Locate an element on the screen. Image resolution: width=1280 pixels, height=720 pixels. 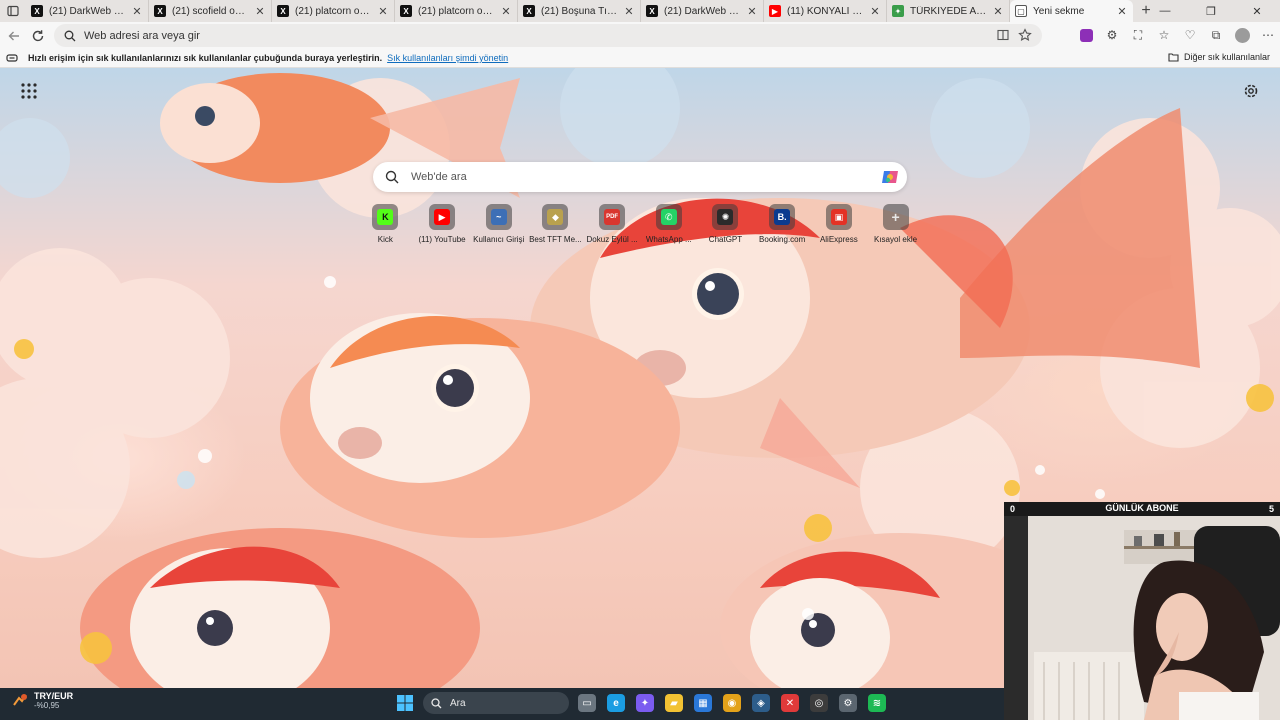
task-view-taskbar-button: ▭ is located at coordinates (587, 703).